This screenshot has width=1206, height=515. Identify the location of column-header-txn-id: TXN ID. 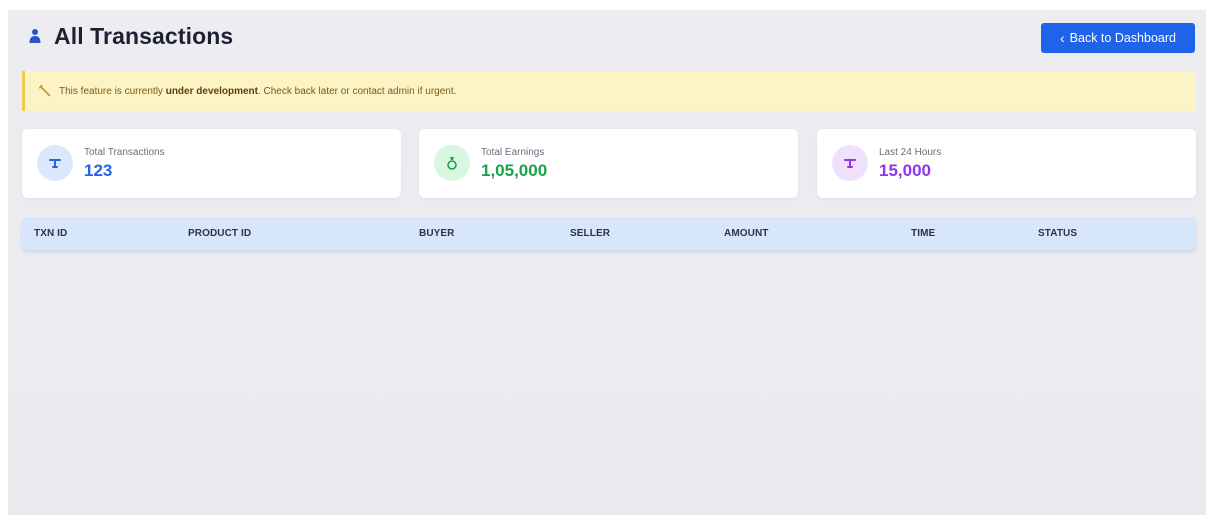
(50, 233).